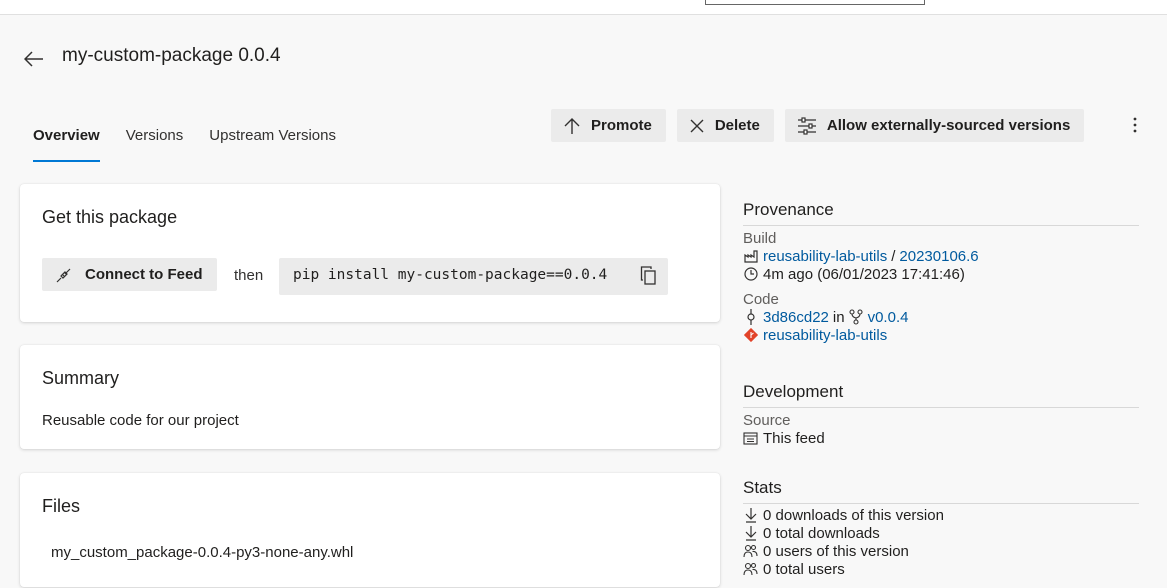  I want to click on file-item: my_custom_package-0.0.4-py3-none-any.whl, so click(202, 552).